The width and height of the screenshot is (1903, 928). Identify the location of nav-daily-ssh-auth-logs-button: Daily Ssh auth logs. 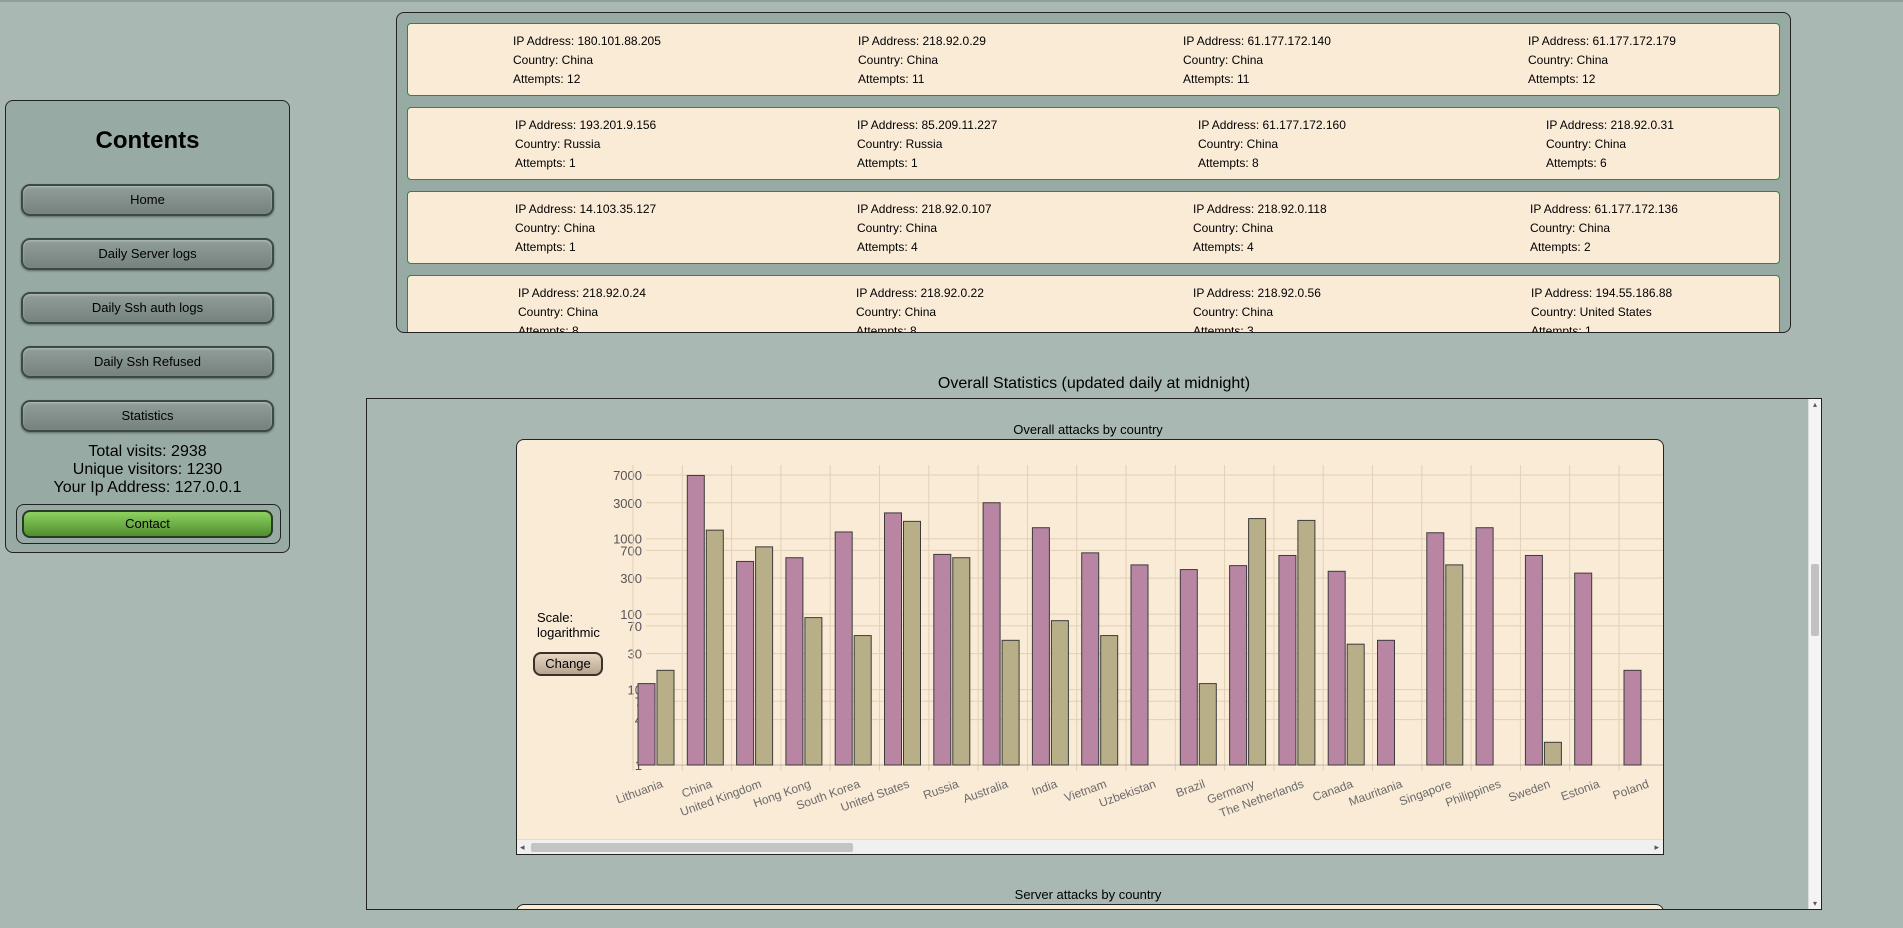
(147, 308).